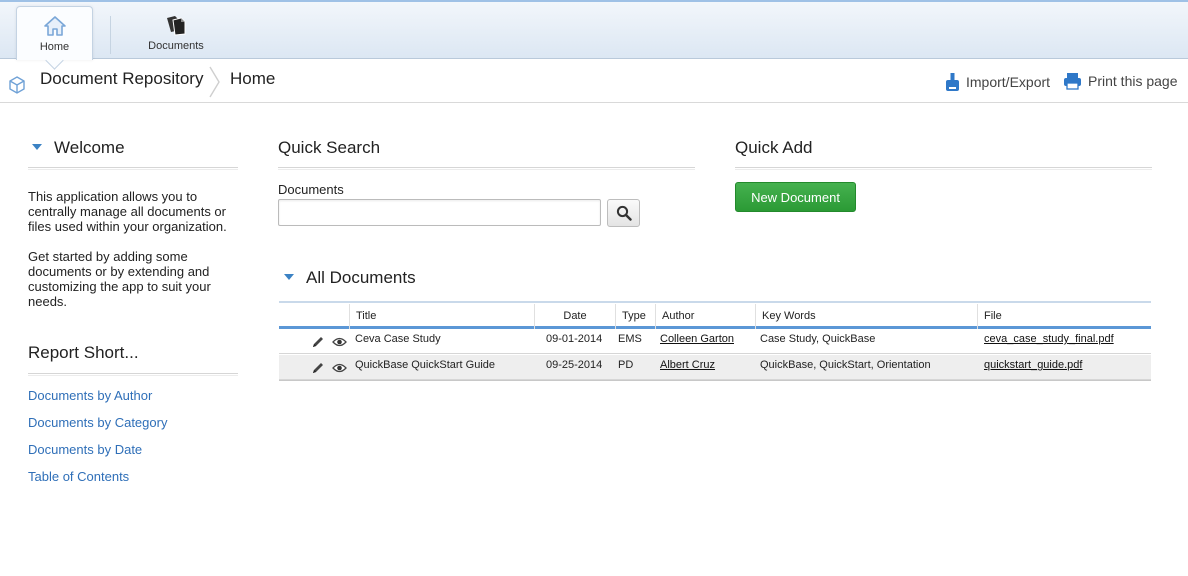  What do you see at coordinates (17, 87) in the screenshot?
I see `app-cube-icon` at bounding box center [17, 87].